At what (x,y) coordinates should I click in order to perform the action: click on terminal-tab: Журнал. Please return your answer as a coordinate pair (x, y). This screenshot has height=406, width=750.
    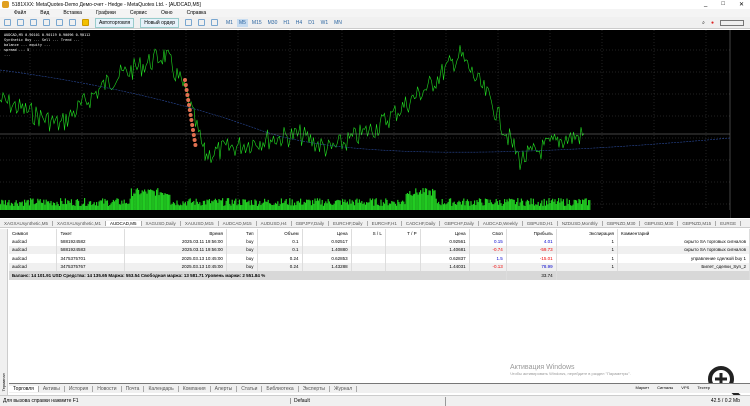
    Looking at the image, I should click on (344, 388).